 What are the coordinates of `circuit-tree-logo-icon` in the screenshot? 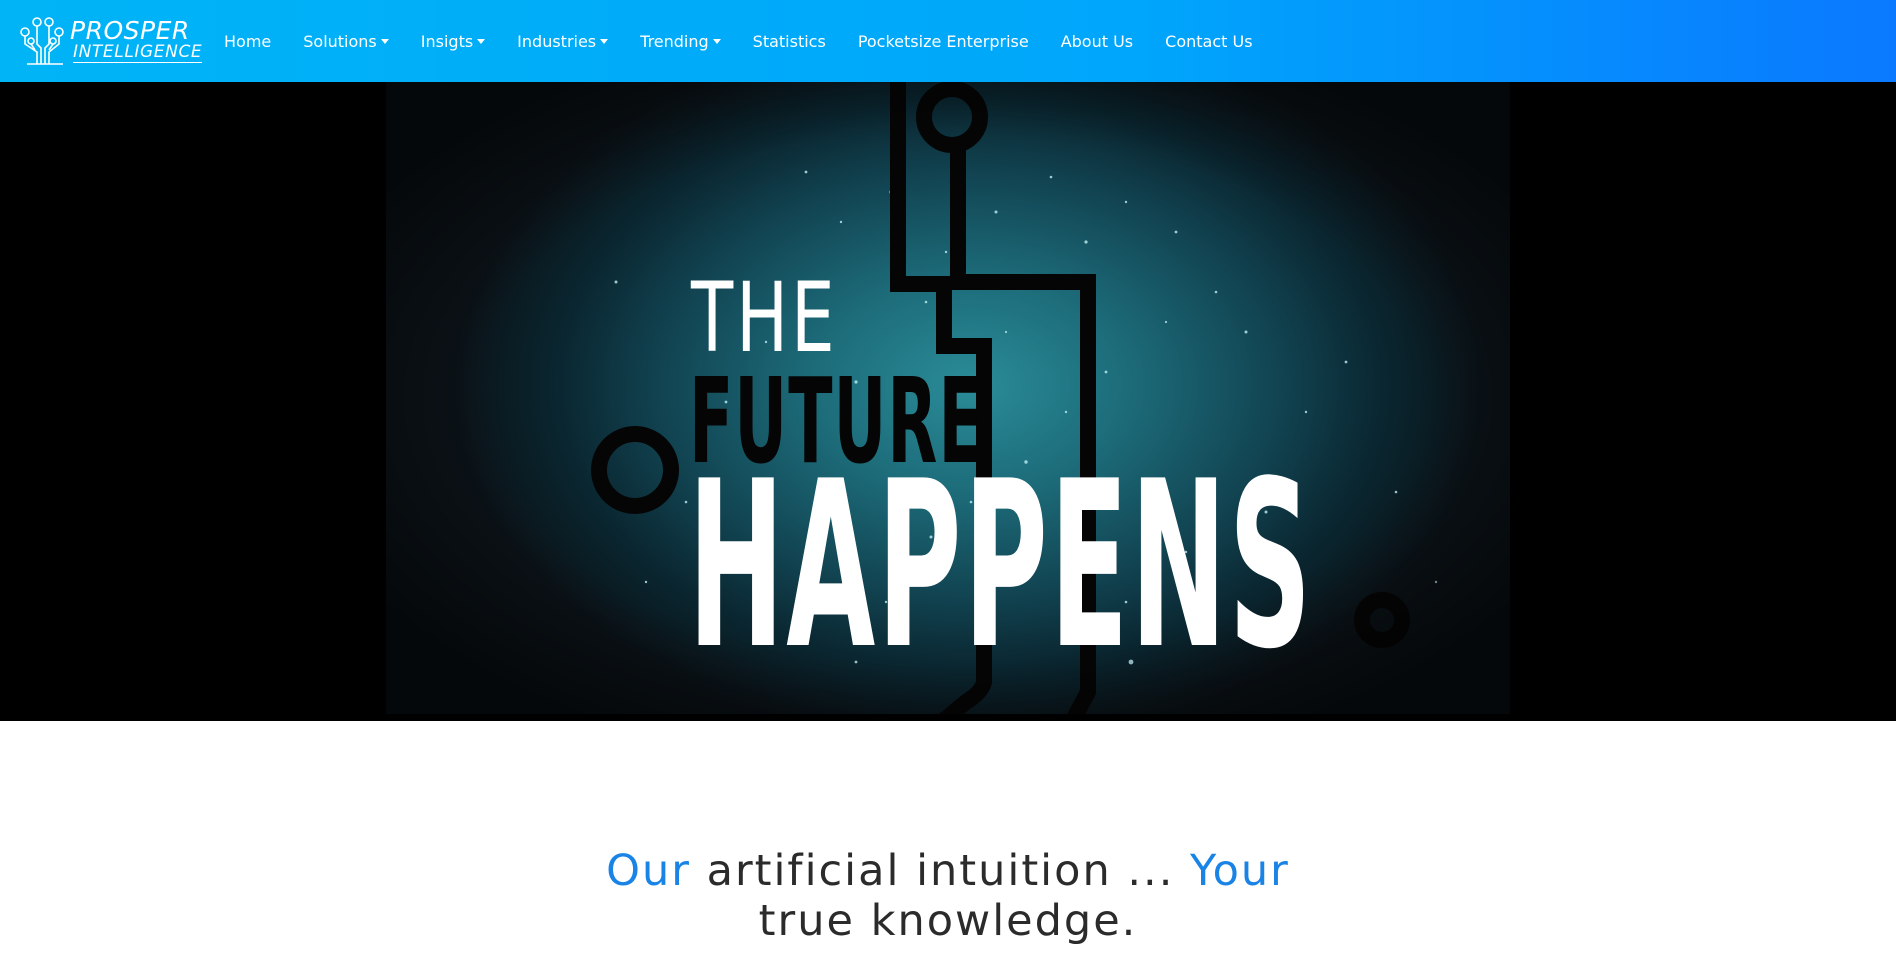 It's located at (42, 41).